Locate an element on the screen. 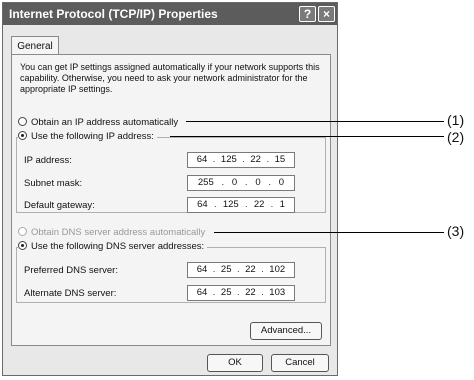 This screenshot has height=380, width=474. dns-manual-radio-row: Use the following DNS server addresses: is located at coordinates (113, 247).